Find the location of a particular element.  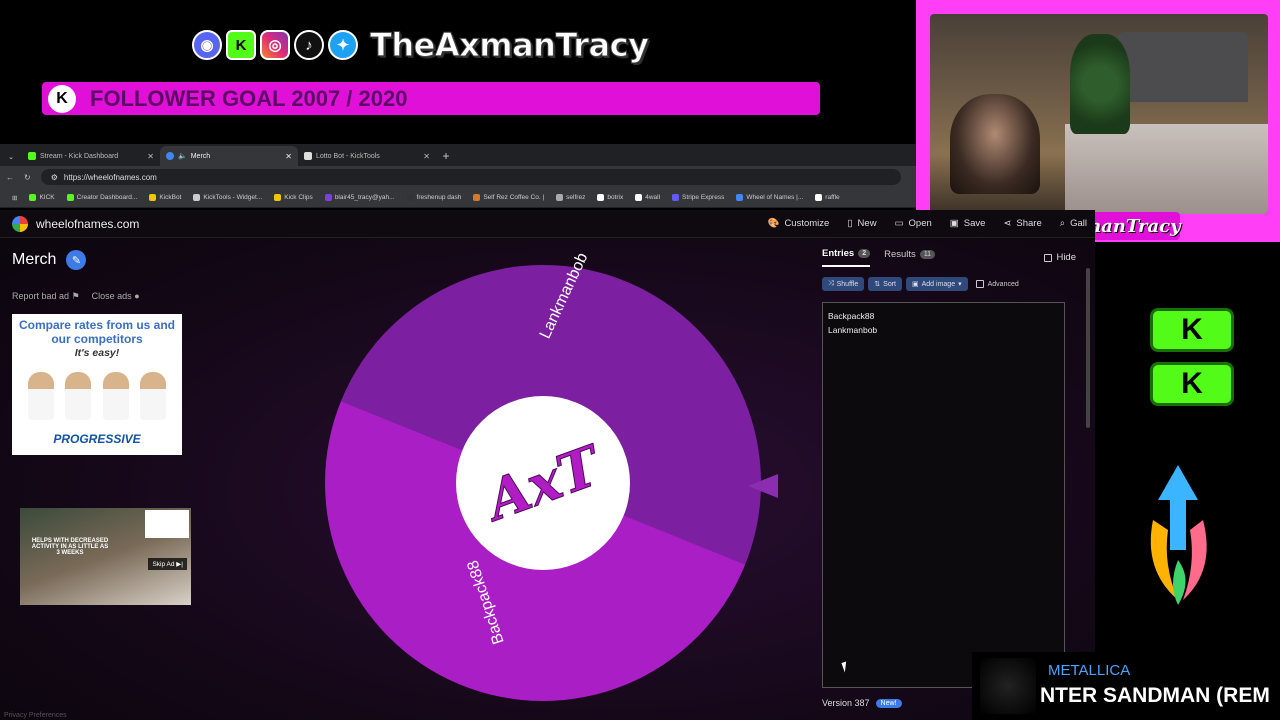

address-bar: ← ↻ ⚙ https://wheelofnames.com is located at coordinates (458, 177).